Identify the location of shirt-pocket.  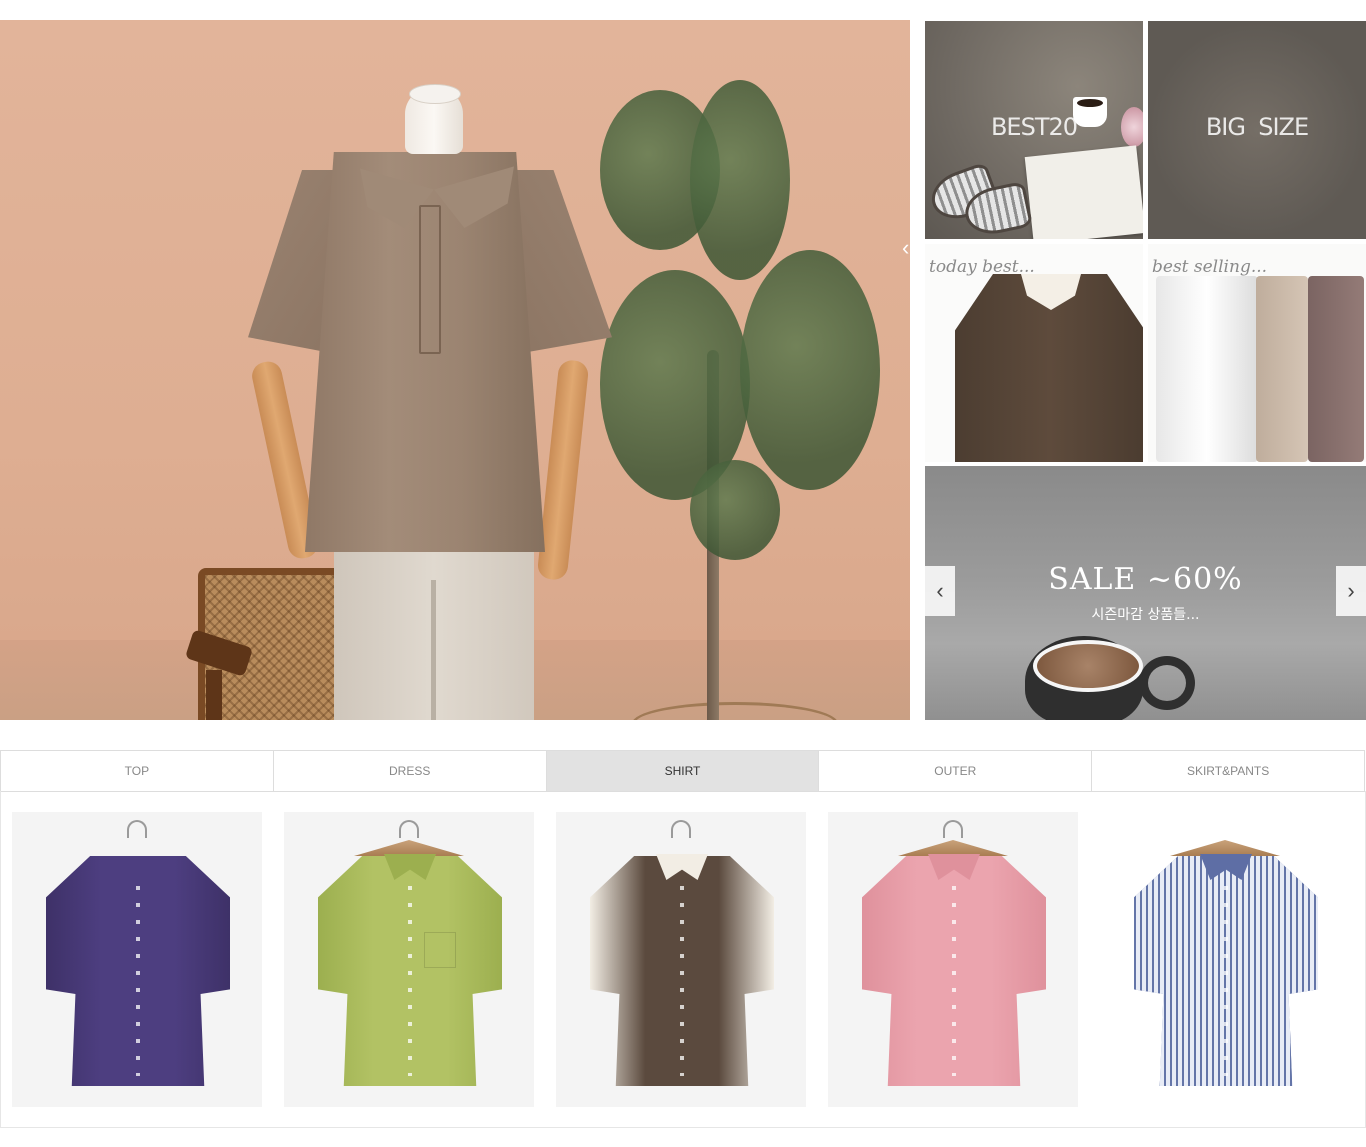
(440, 950).